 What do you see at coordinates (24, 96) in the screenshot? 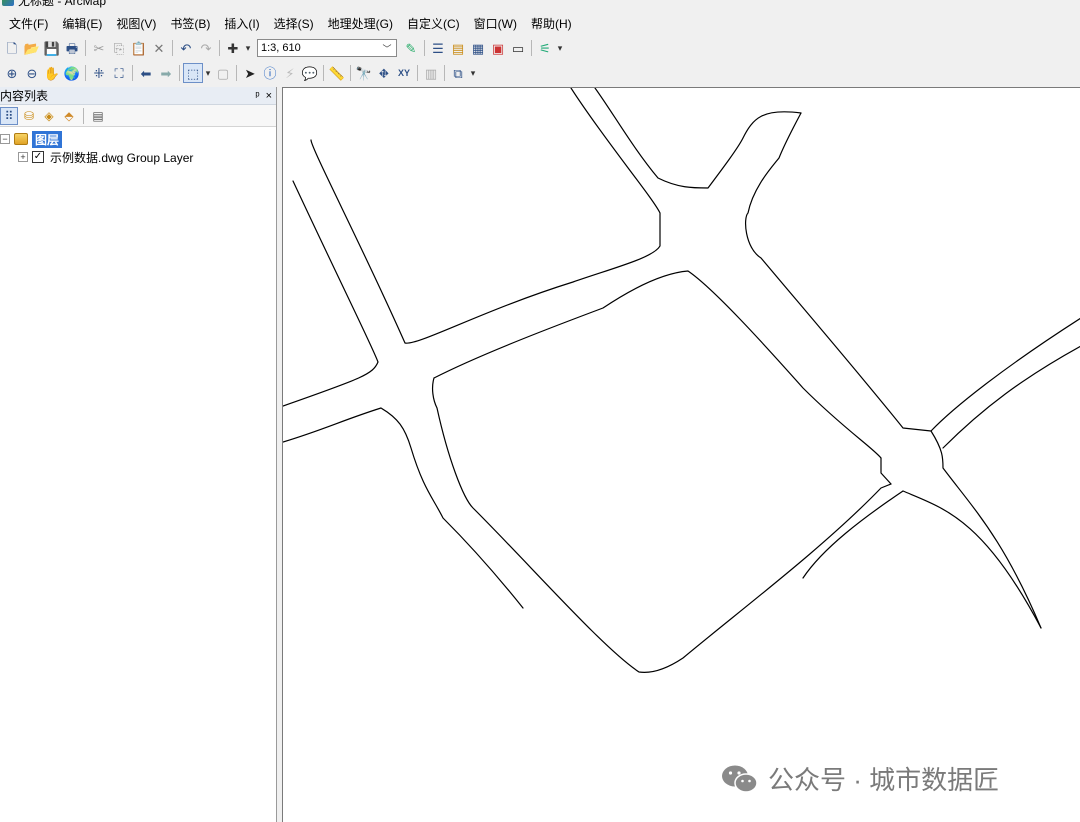
I see `toc-title: 内容列表` at bounding box center [24, 96].